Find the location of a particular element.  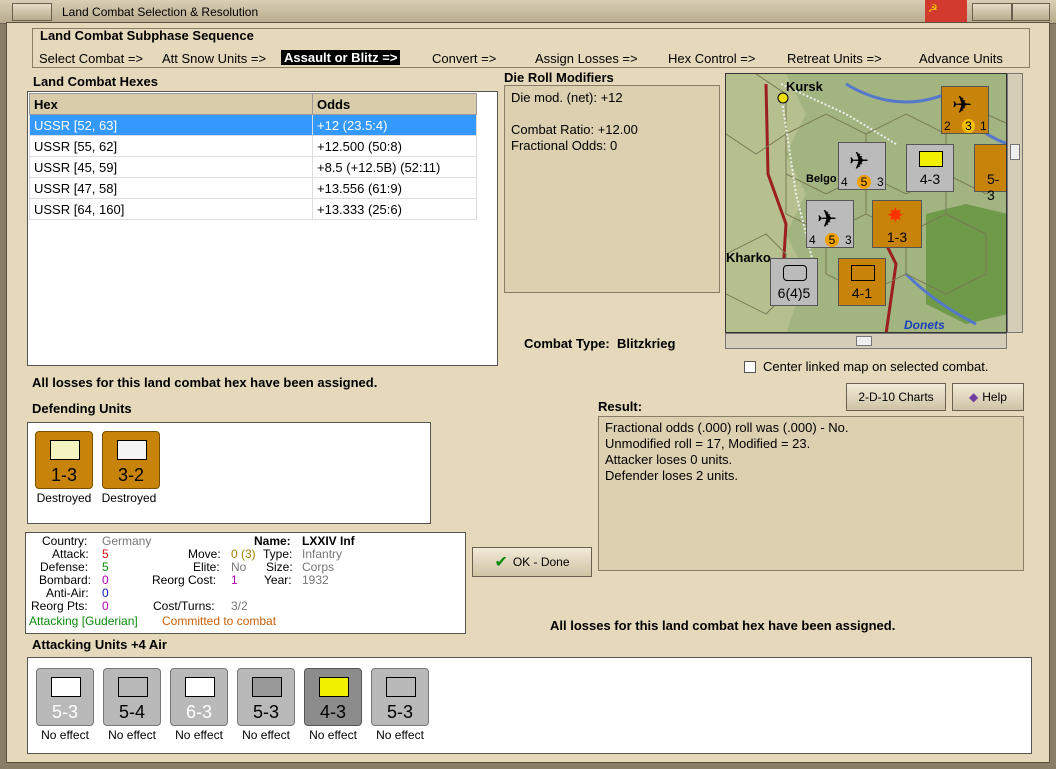

map-vertical-scrollbar is located at coordinates (1015, 203).